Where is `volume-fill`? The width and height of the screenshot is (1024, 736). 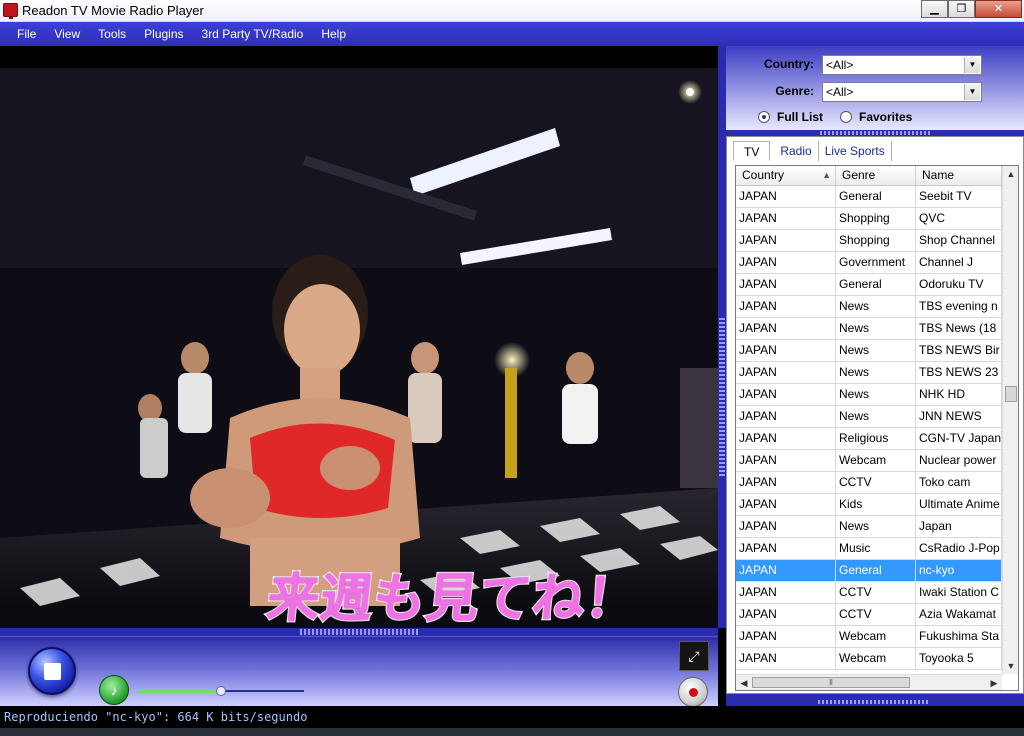
volume-fill is located at coordinates (179, 691).